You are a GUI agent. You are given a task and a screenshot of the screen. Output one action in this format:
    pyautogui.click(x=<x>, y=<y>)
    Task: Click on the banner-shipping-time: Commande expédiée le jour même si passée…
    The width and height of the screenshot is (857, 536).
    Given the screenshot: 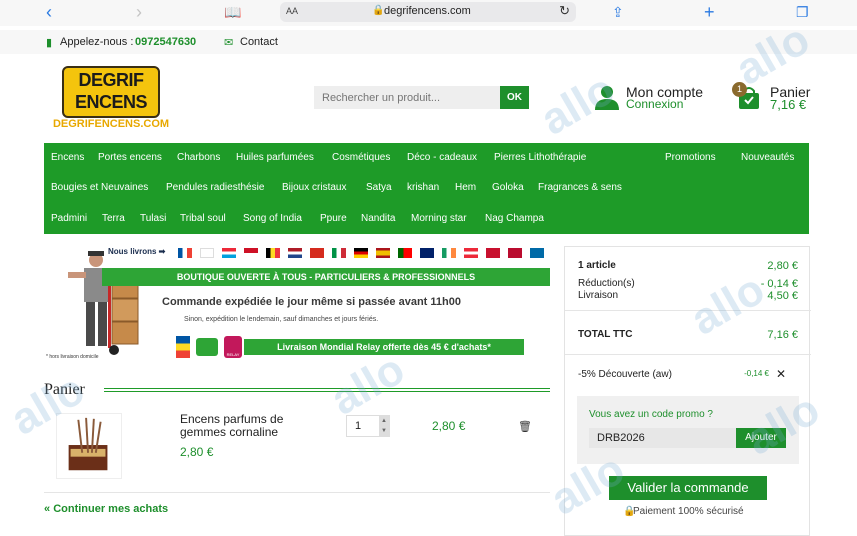 What is the action you would take?
    pyautogui.click(x=311, y=302)
    